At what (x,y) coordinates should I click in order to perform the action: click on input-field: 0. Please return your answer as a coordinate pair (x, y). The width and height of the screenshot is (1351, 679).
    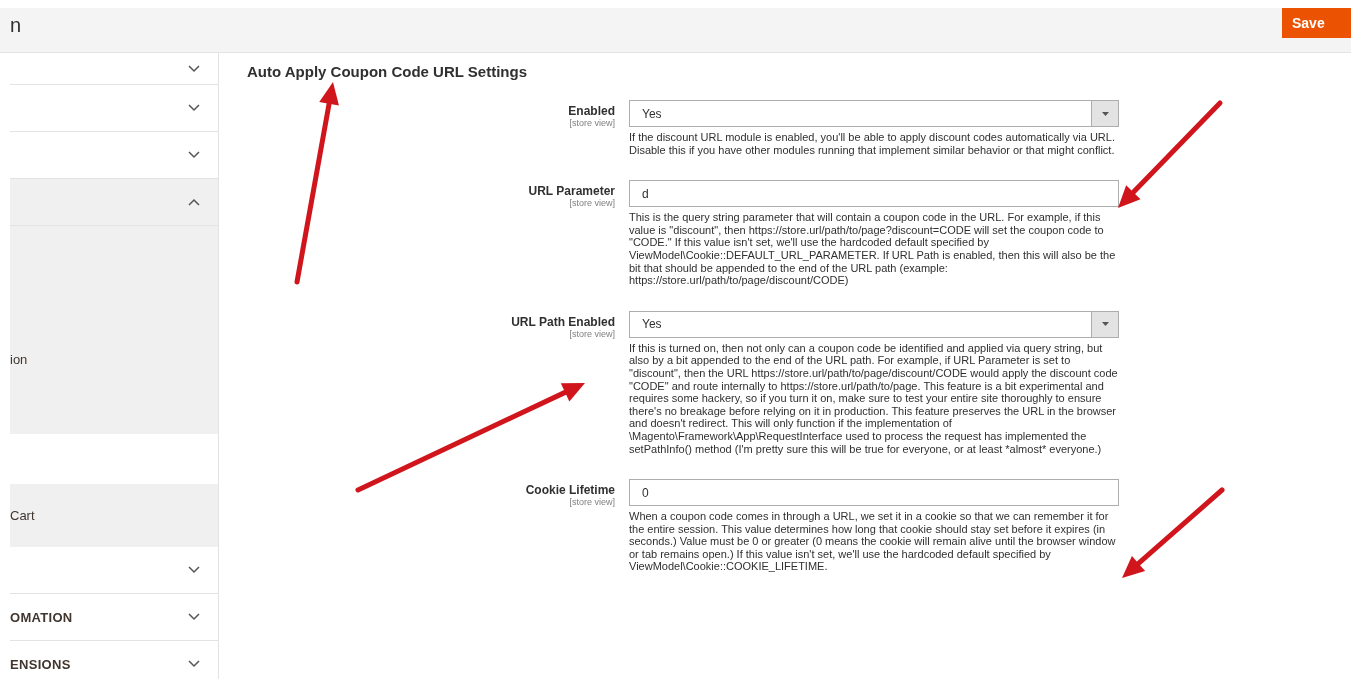
    Looking at the image, I should click on (874, 493).